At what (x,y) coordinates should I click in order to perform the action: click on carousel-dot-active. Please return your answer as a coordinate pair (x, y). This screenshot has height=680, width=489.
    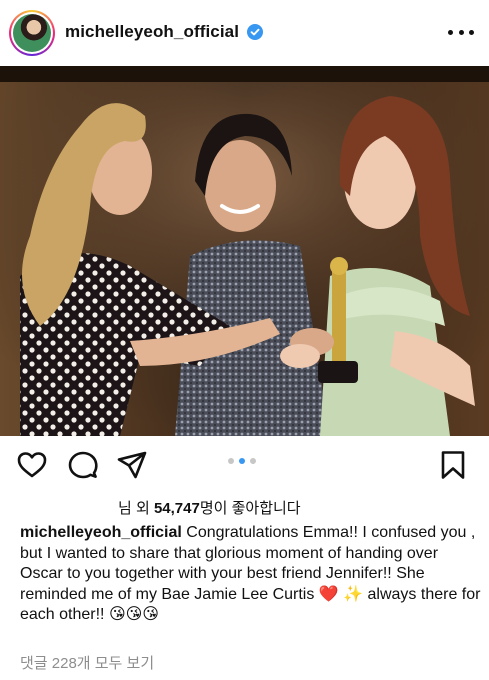
    Looking at the image, I should click on (242, 461).